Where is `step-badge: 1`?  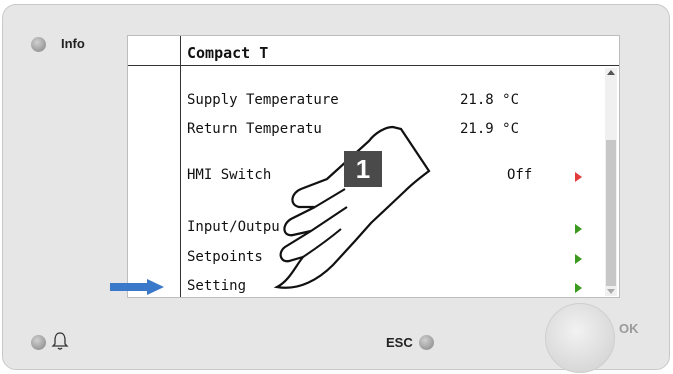 step-badge: 1 is located at coordinates (363, 169).